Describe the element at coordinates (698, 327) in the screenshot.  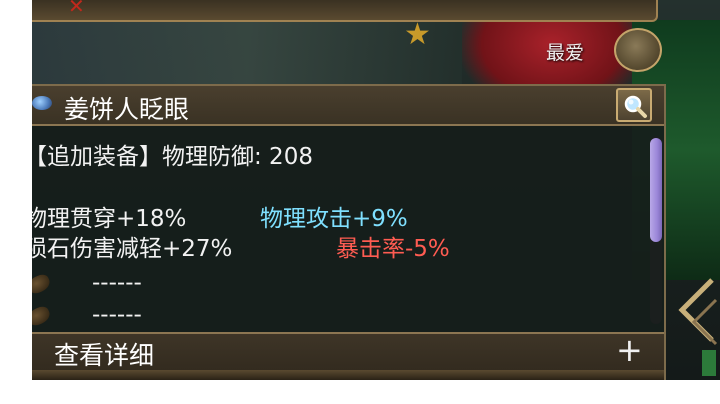
I see `ornament-icon` at that location.